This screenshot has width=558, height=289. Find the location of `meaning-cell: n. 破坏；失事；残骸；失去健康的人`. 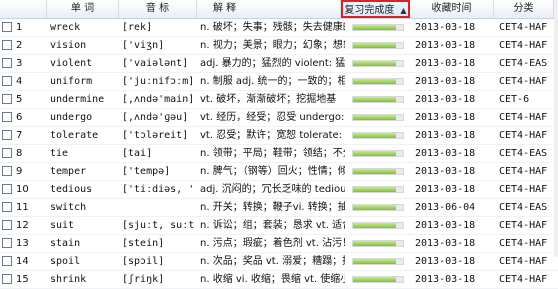

meaning-cell: n. 破坏；失事；残骸；失去健康的人 is located at coordinates (272, 27).